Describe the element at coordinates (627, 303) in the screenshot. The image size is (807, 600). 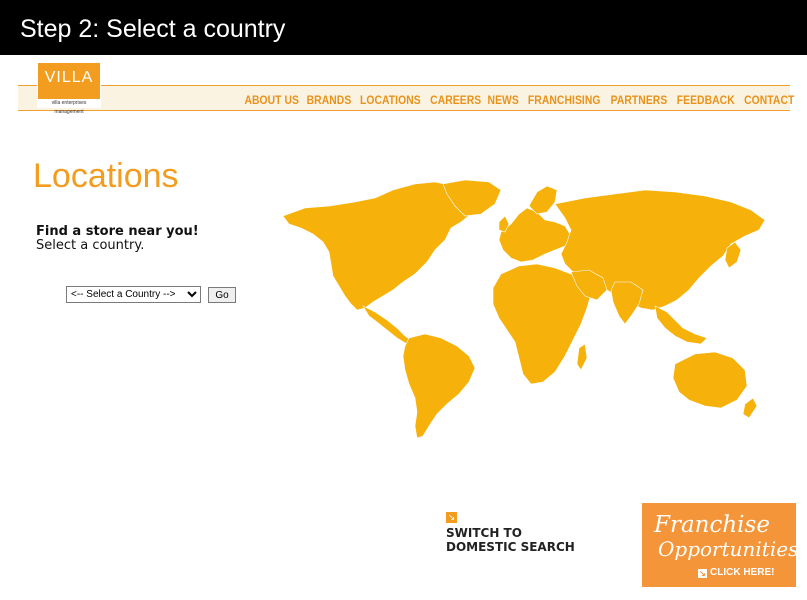
I see `map-india` at that location.